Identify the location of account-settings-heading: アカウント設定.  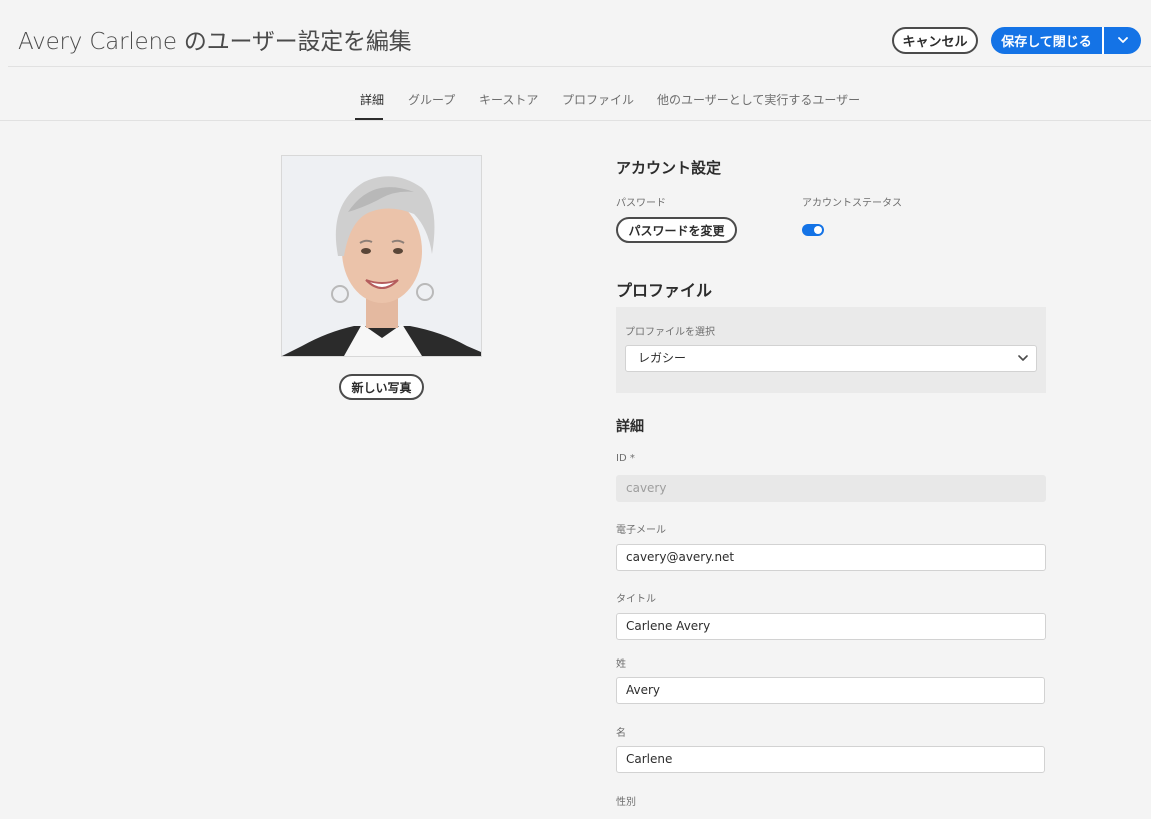
(669, 168).